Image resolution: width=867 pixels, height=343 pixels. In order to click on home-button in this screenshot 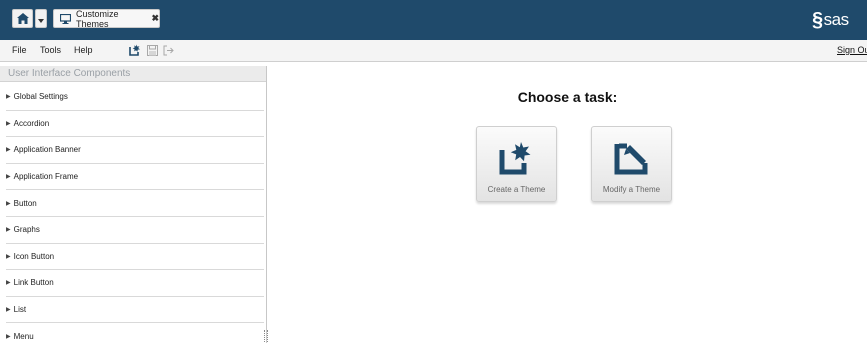, I will do `click(22, 18)`.